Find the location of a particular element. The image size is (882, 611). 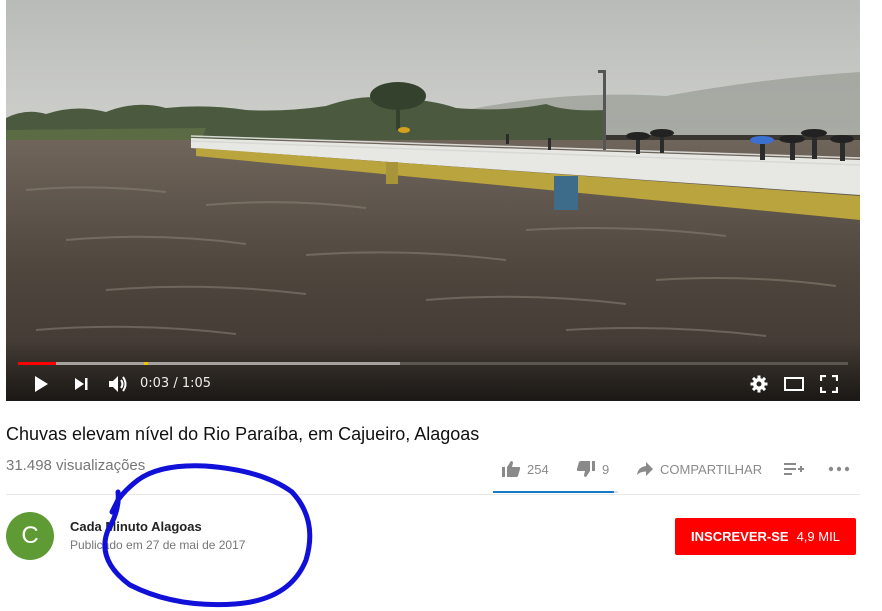

time-display: 0:03 / 1:05 is located at coordinates (175, 383).